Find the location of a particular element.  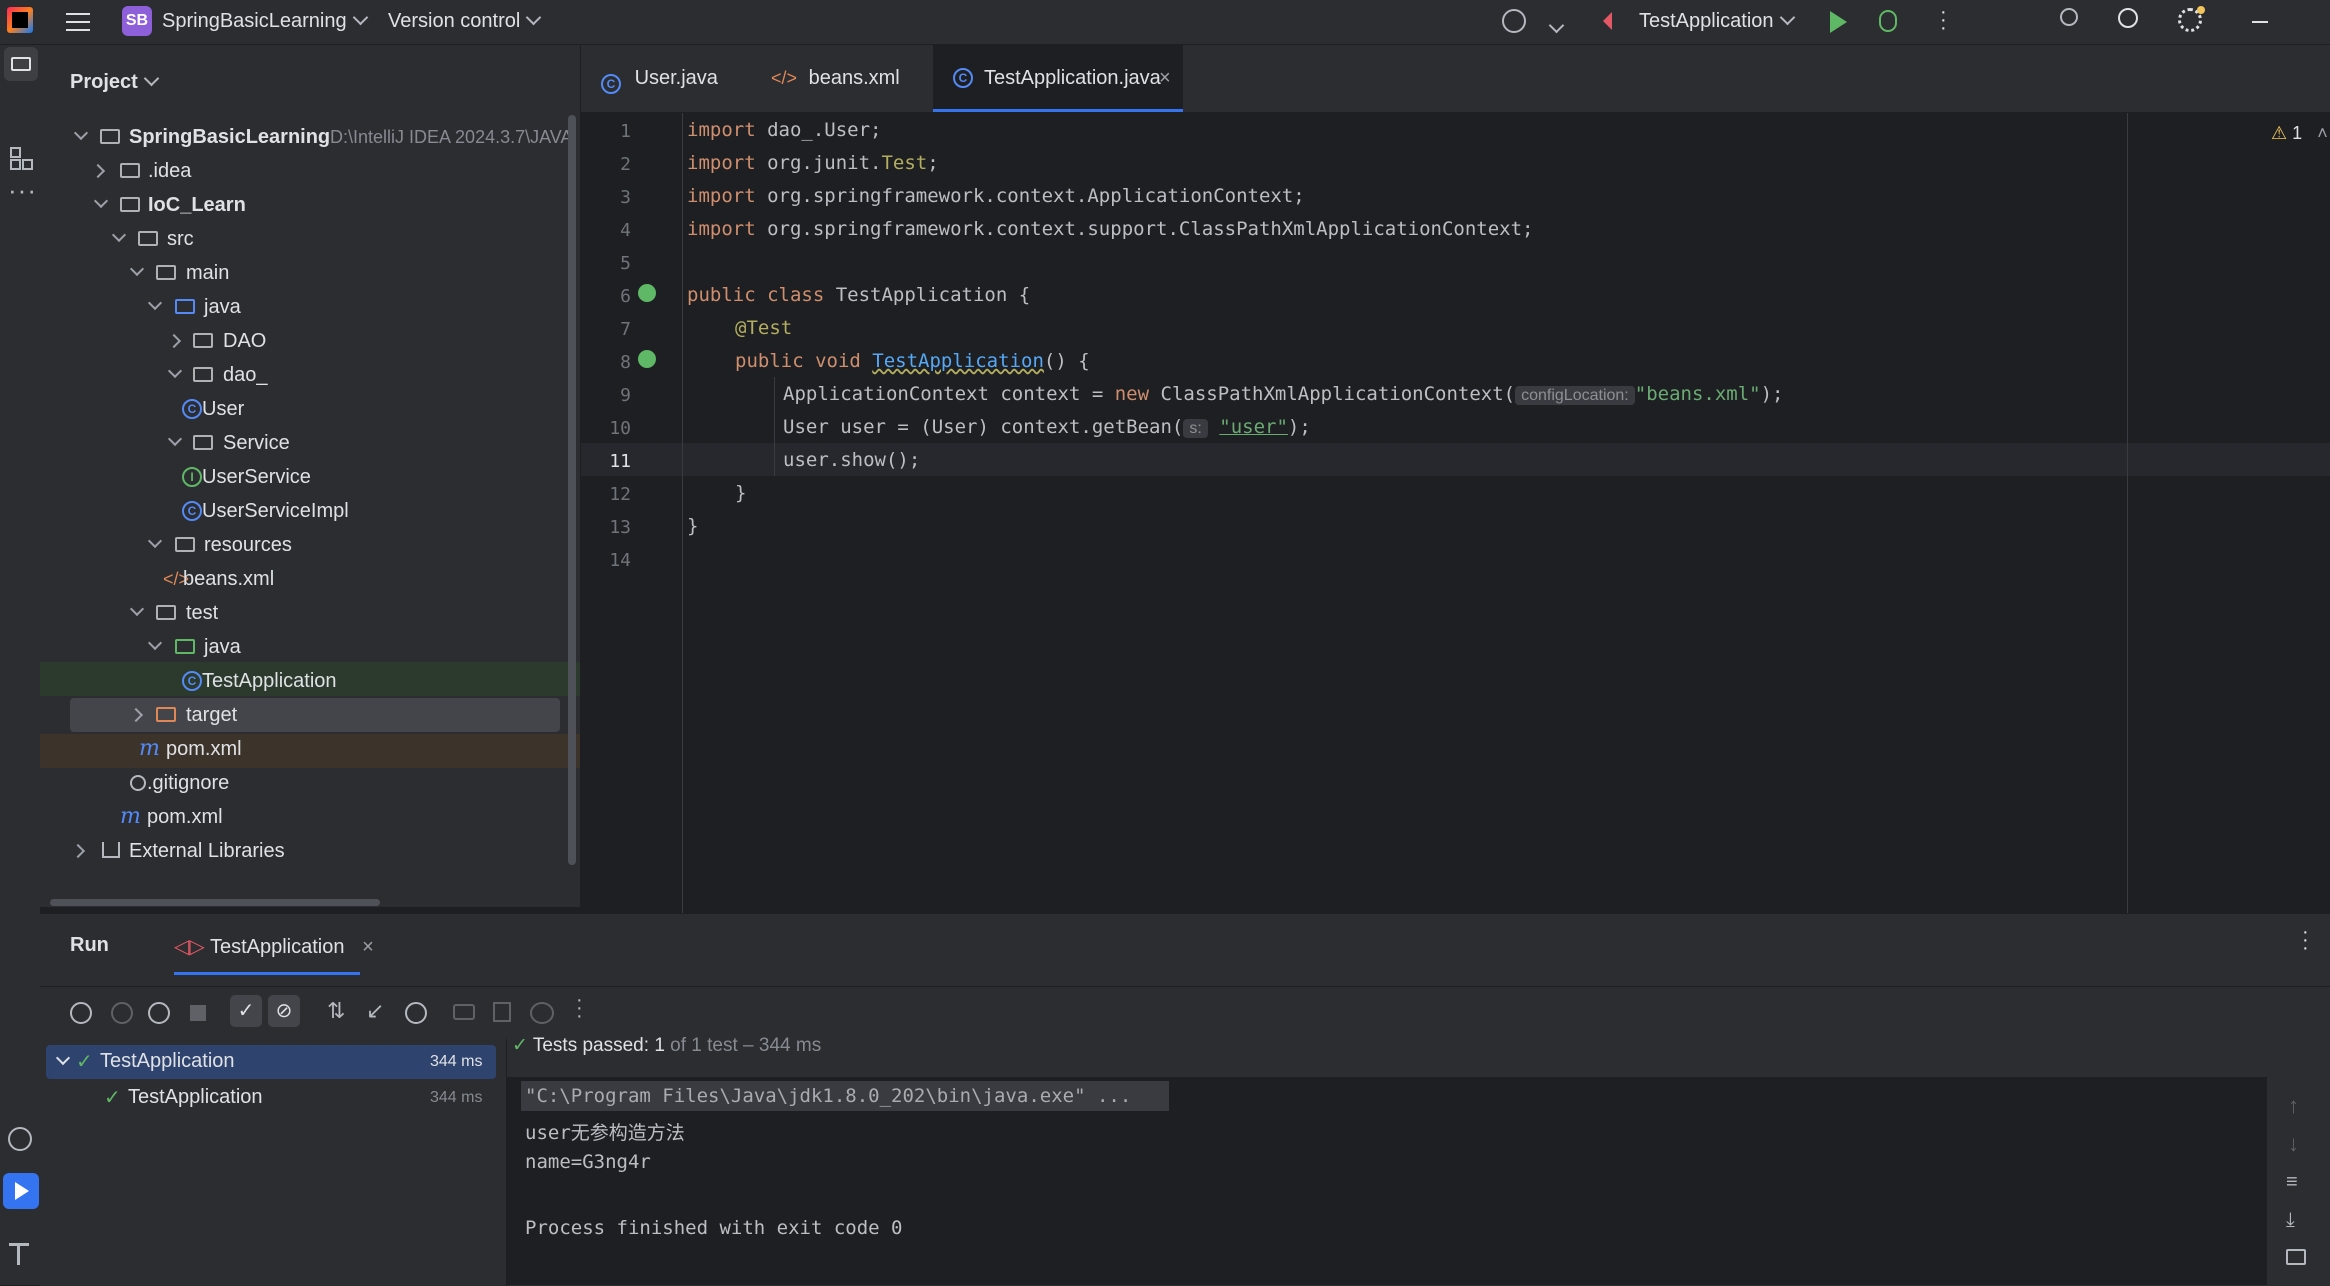

project-badge: SB is located at coordinates (137, 21).